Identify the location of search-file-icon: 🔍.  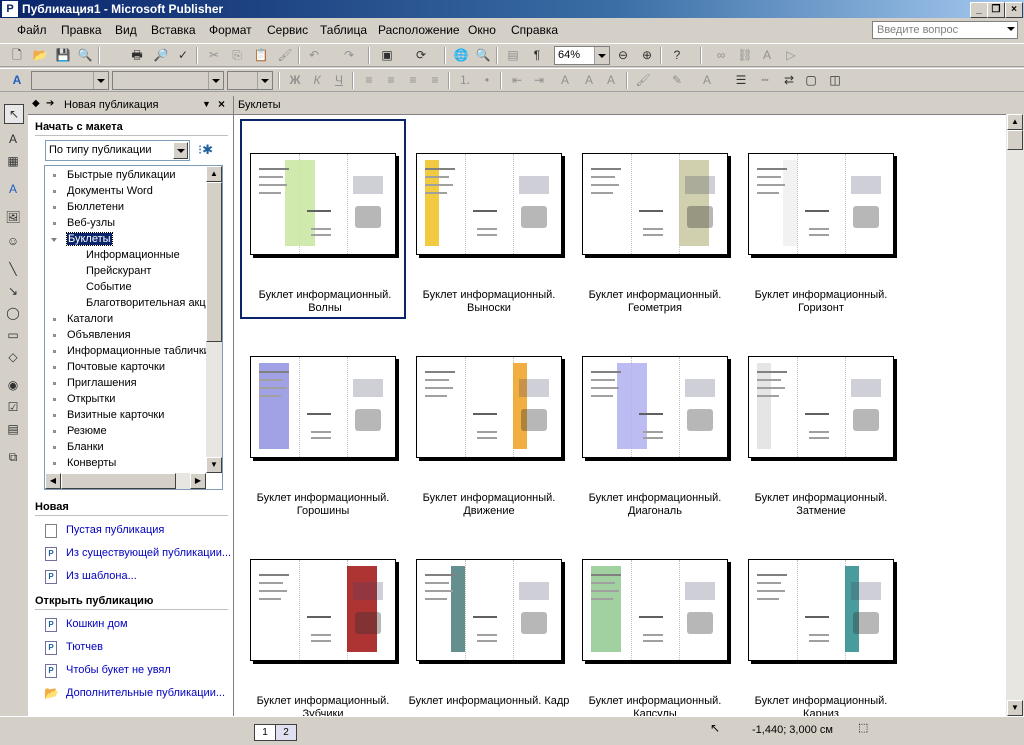
(85, 55).